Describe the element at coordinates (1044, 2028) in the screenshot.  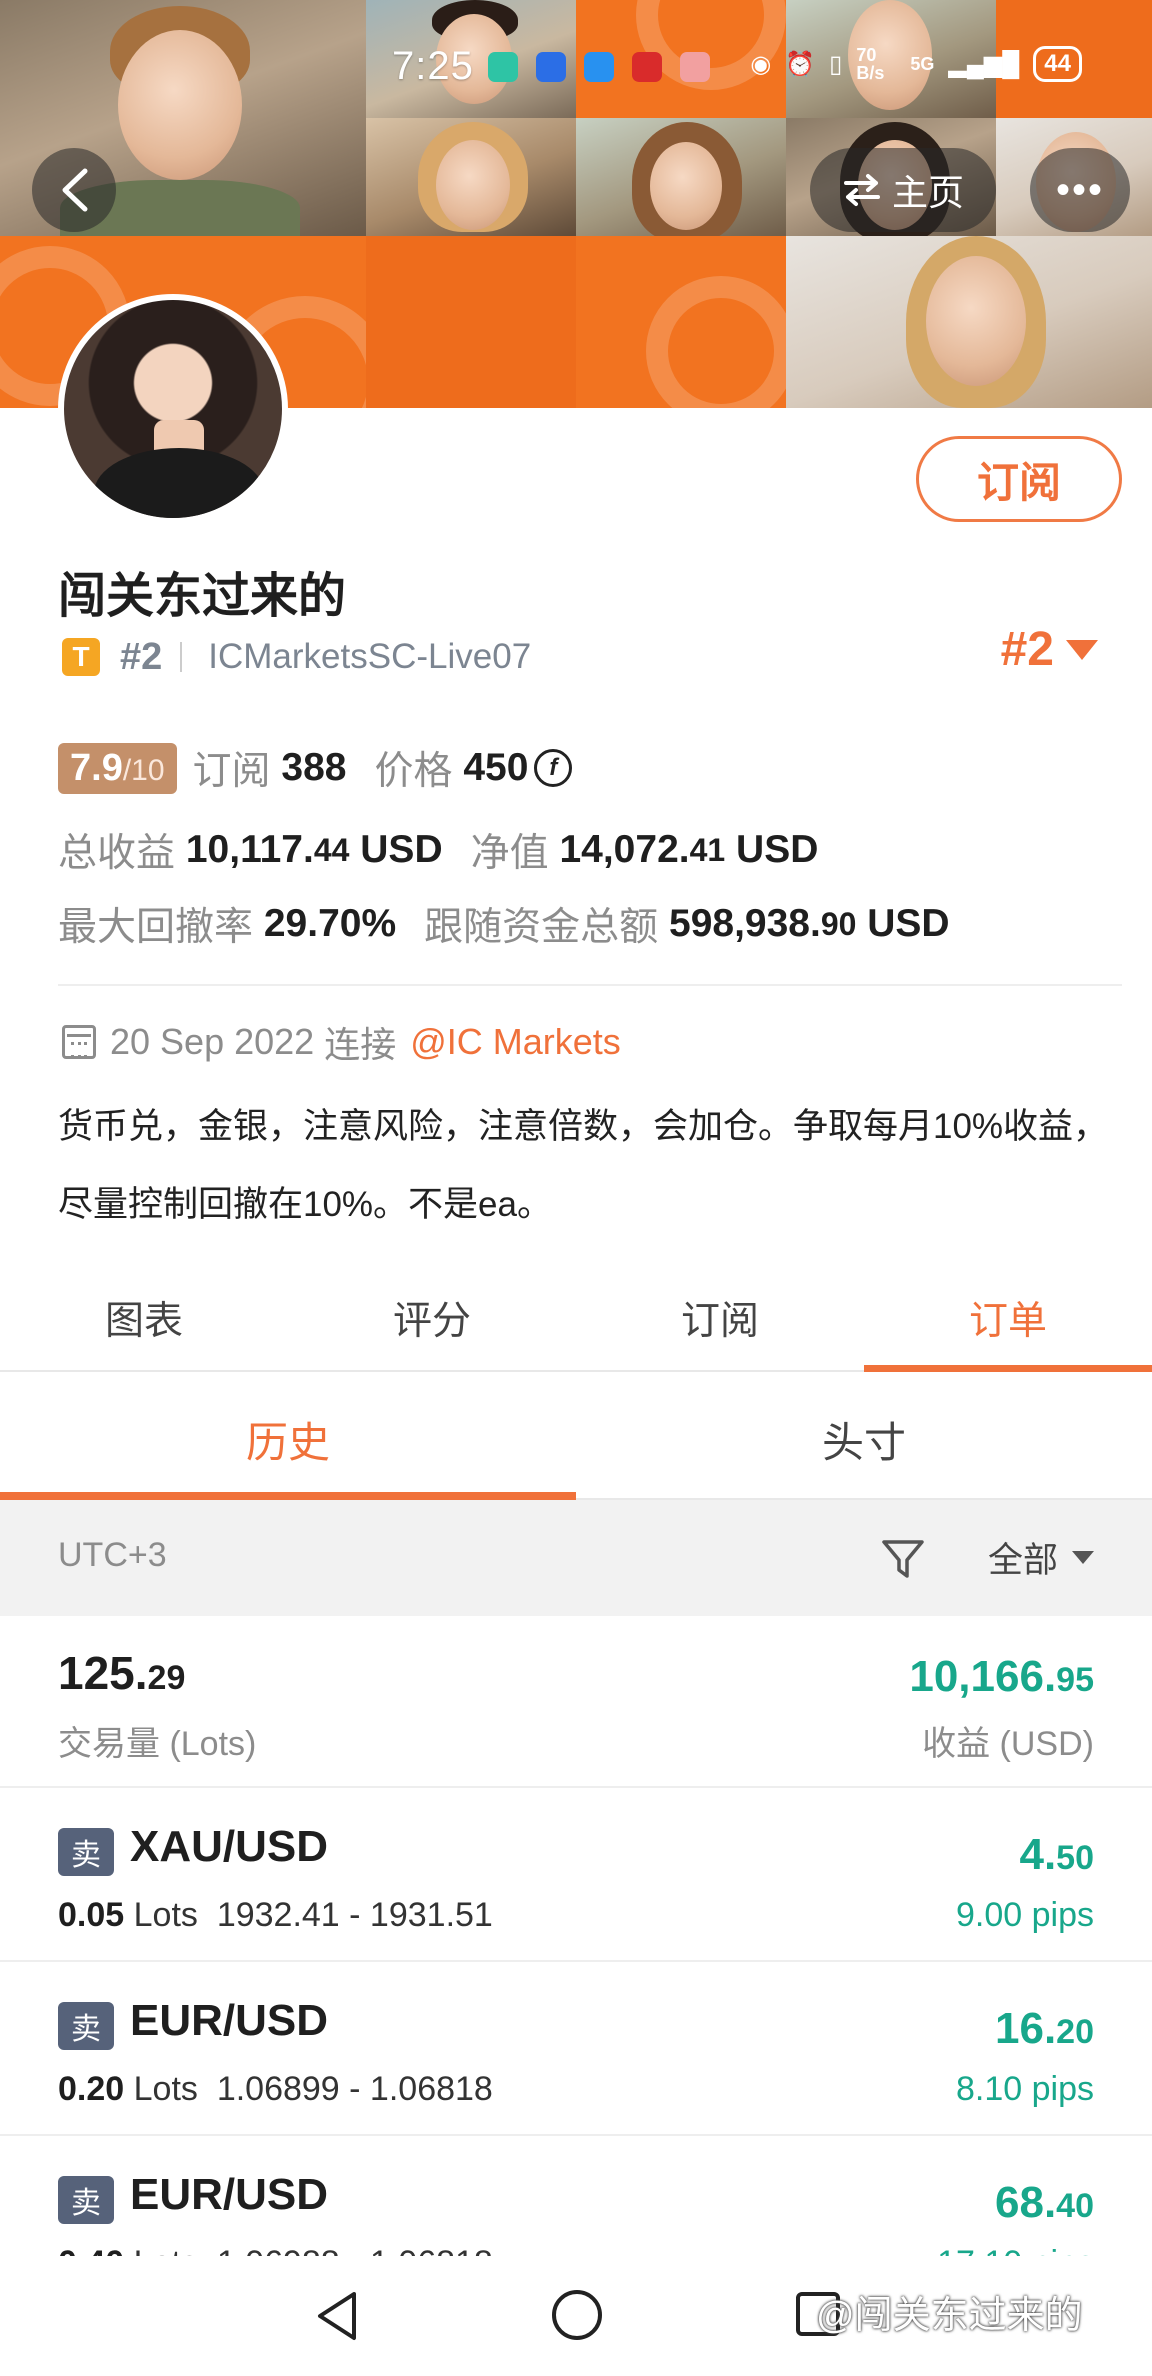
I see `trade-pnl: 16.20` at that location.